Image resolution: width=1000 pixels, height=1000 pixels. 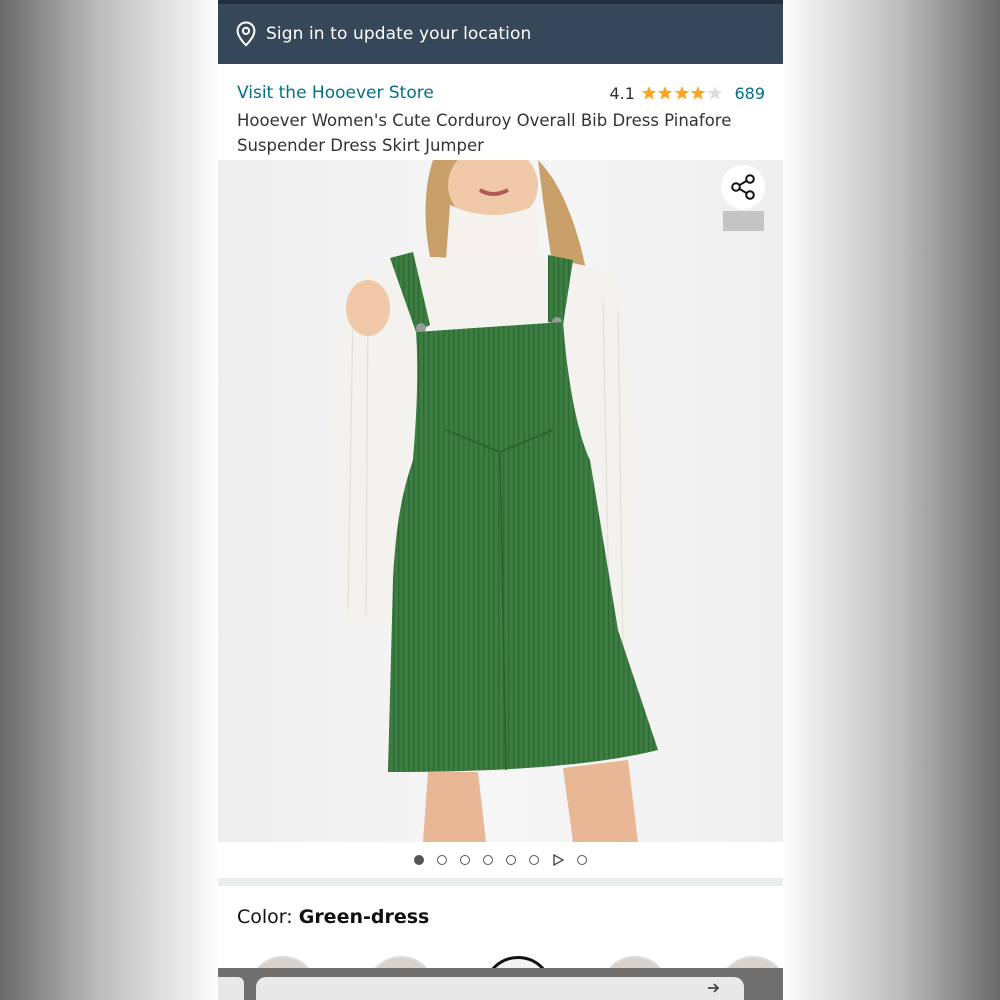 I want to click on browser-tab-button, so click(x=231, y=988).